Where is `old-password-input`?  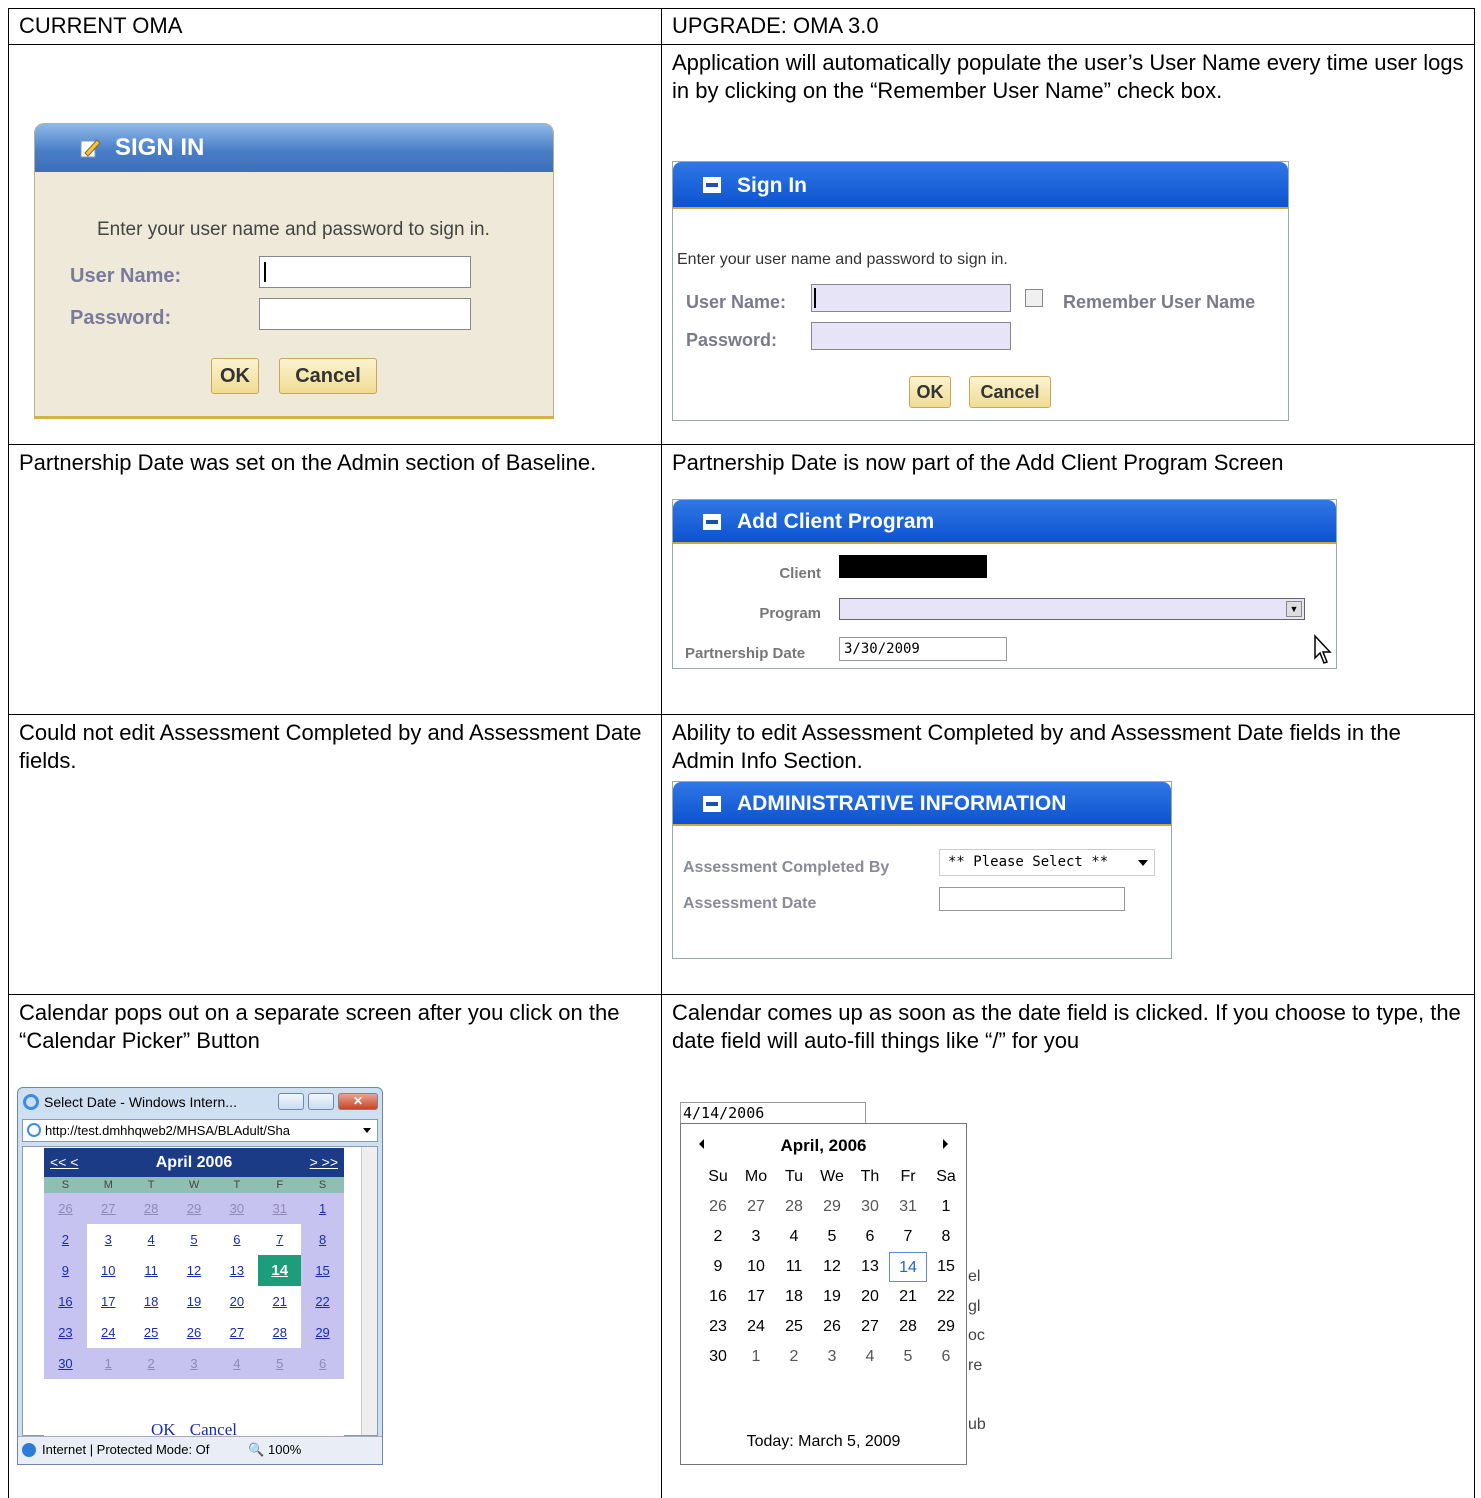
old-password-input is located at coordinates (365, 314).